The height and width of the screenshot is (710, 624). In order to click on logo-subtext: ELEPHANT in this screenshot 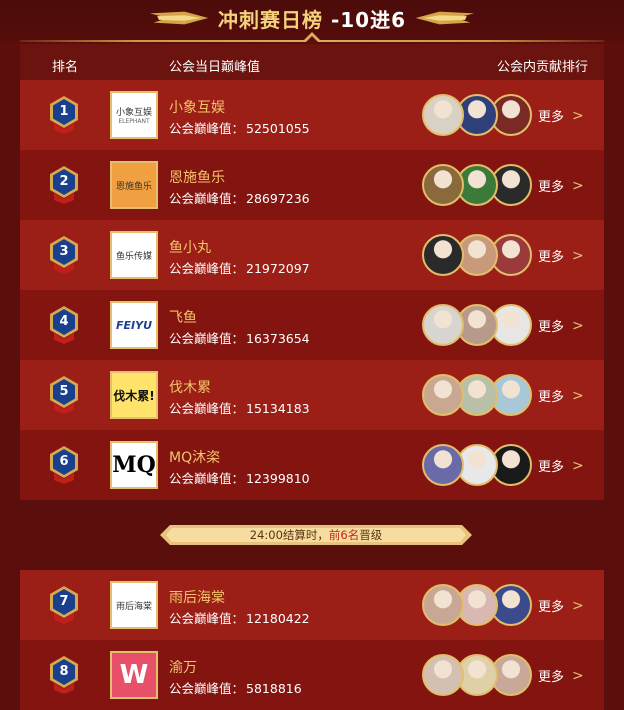, I will do `click(134, 121)`.